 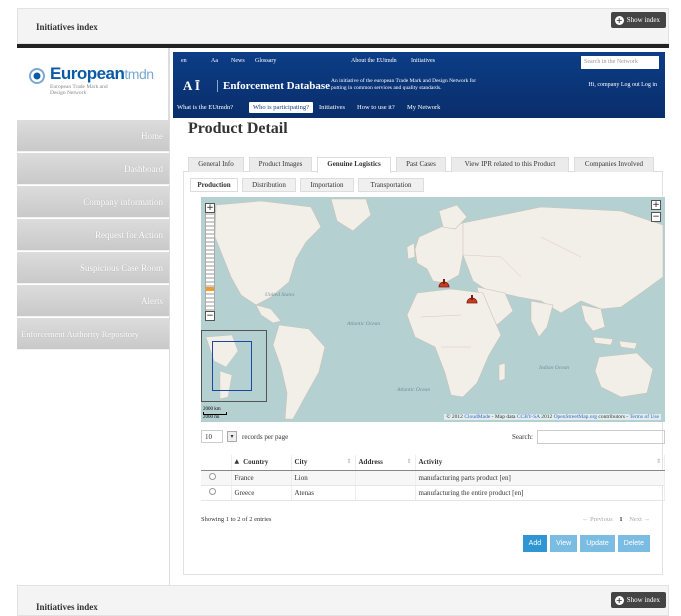 What do you see at coordinates (619, 600) in the screenshot?
I see `plus-icon: +` at bounding box center [619, 600].